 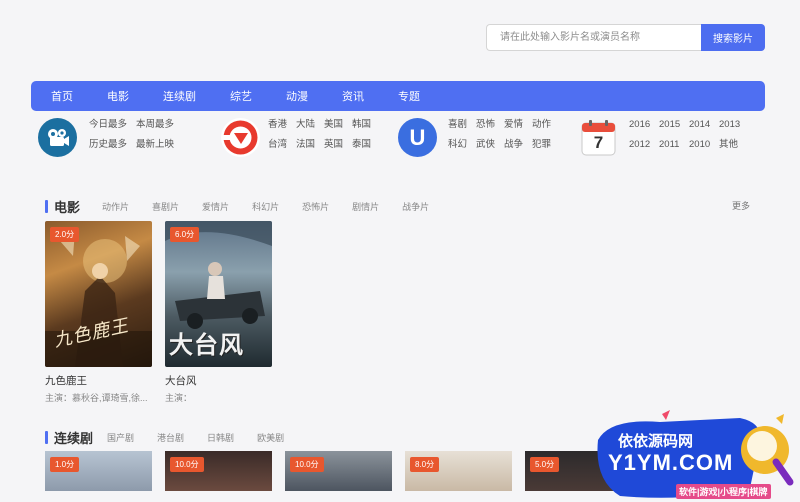 I want to click on search-input, so click(x=593, y=37).